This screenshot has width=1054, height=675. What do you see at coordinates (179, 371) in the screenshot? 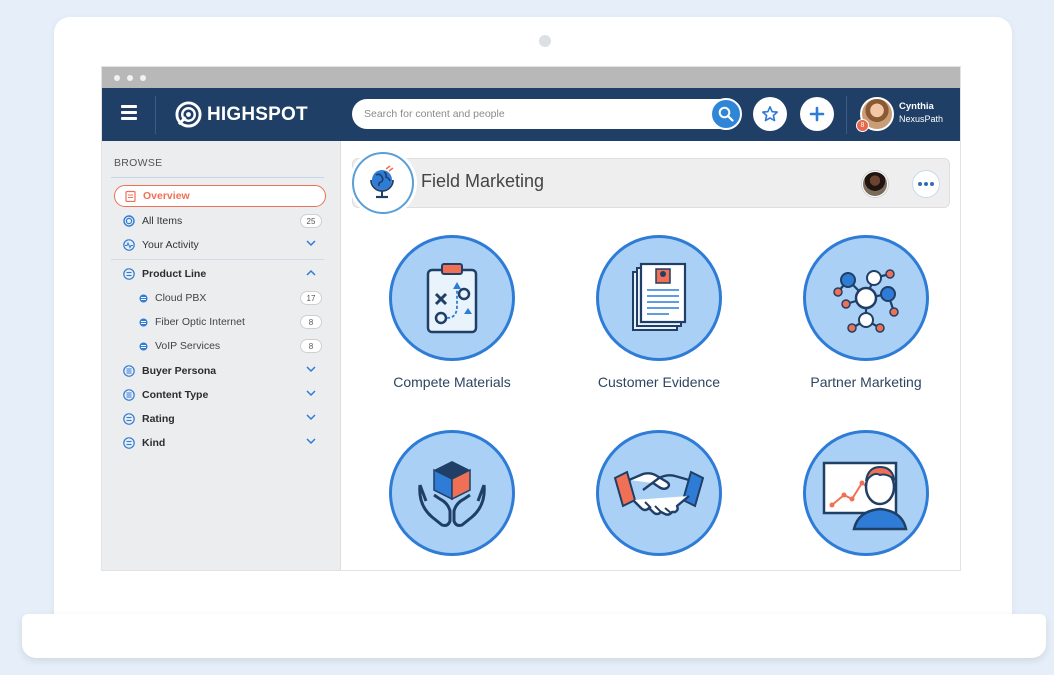
I see `sidebar-item-label: Buyer Persona` at bounding box center [179, 371].